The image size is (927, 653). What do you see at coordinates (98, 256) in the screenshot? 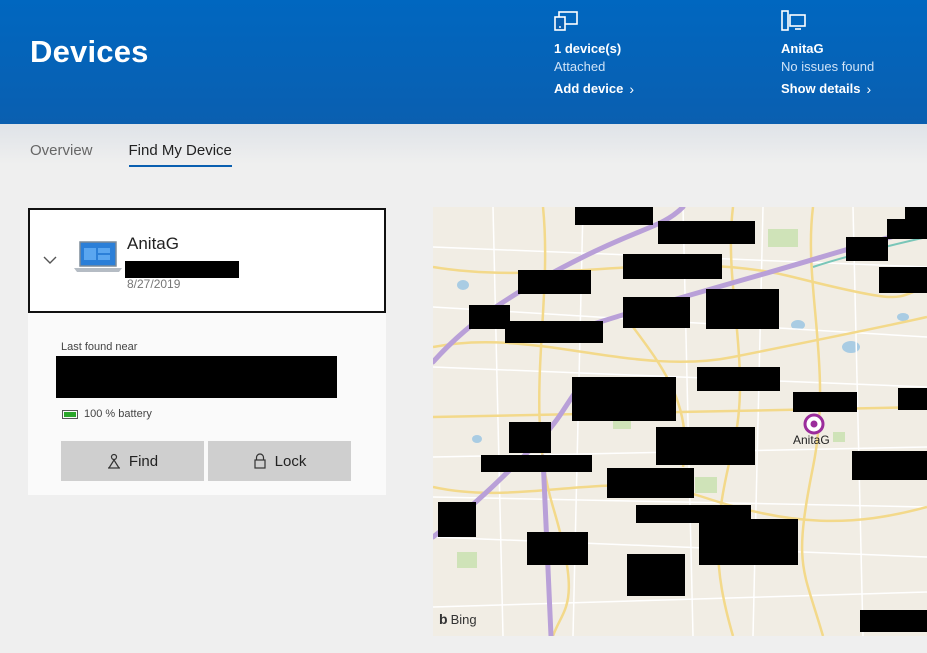
I see `laptop-icon` at bounding box center [98, 256].